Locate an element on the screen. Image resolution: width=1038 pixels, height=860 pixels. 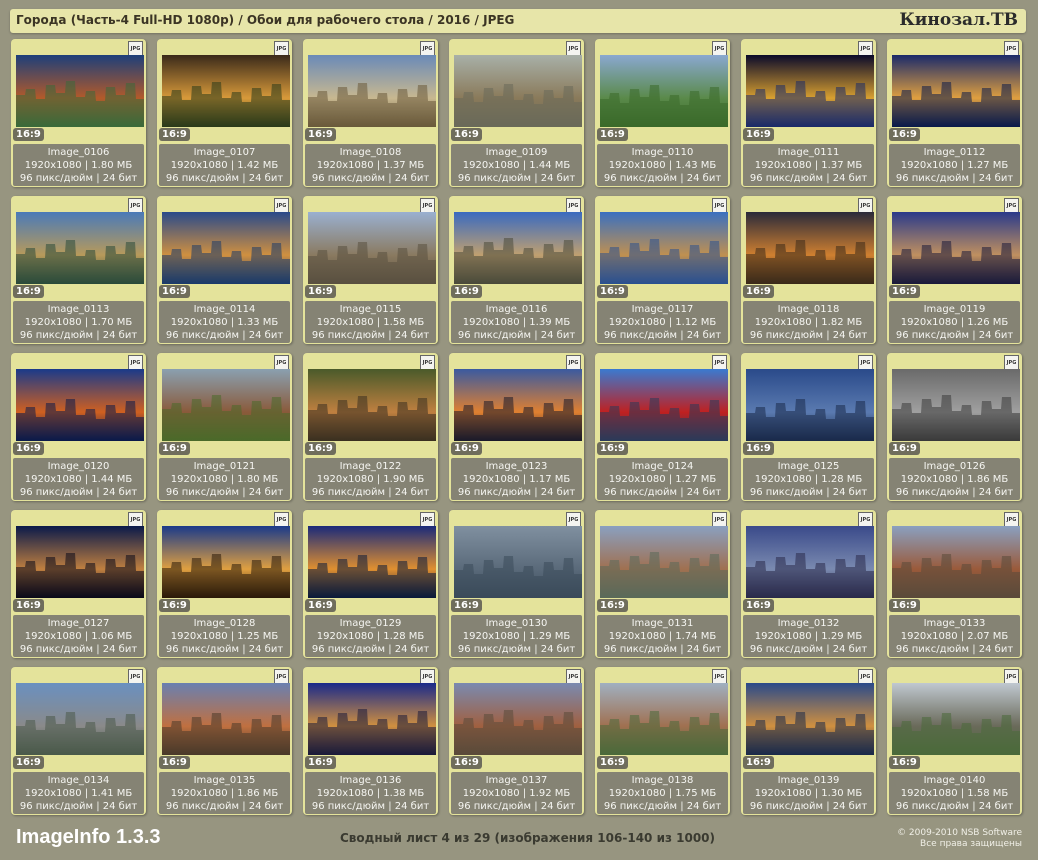
image-size-info: 1920x1080 | 1.38 МБ is located at coordinates (370, 793).